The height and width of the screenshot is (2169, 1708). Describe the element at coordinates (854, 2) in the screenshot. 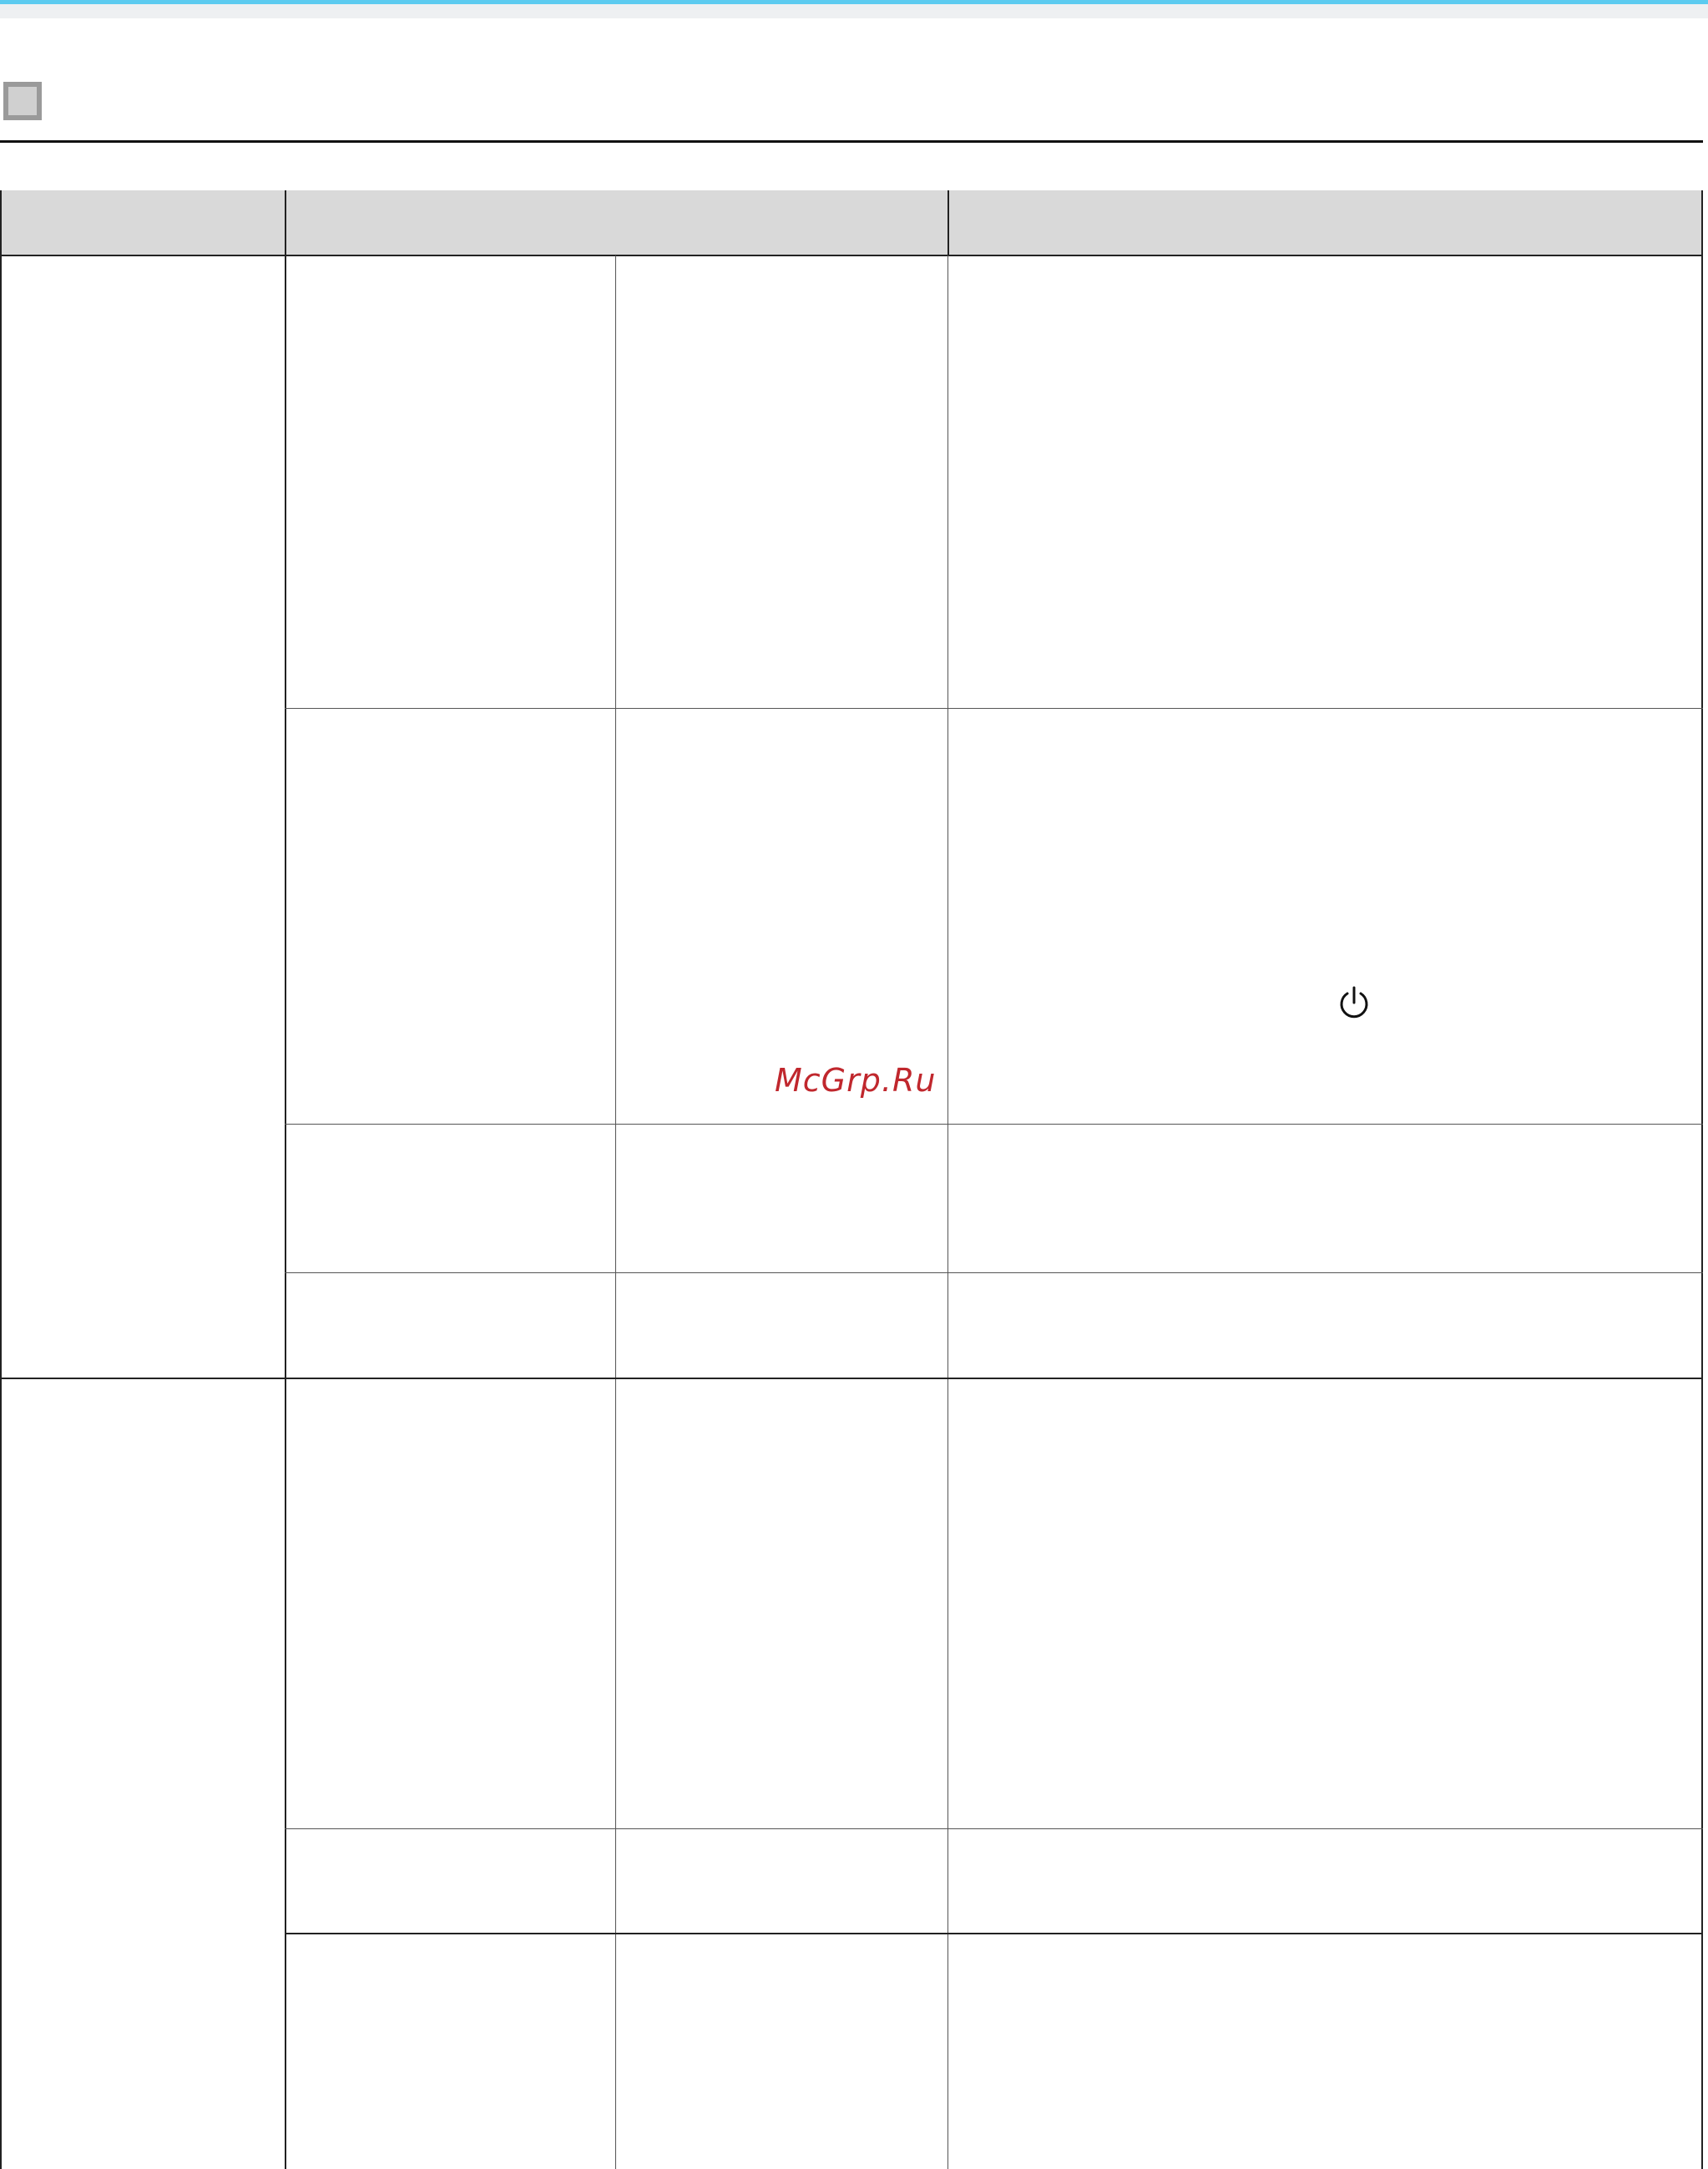

I see `top-accent-stripe` at that location.